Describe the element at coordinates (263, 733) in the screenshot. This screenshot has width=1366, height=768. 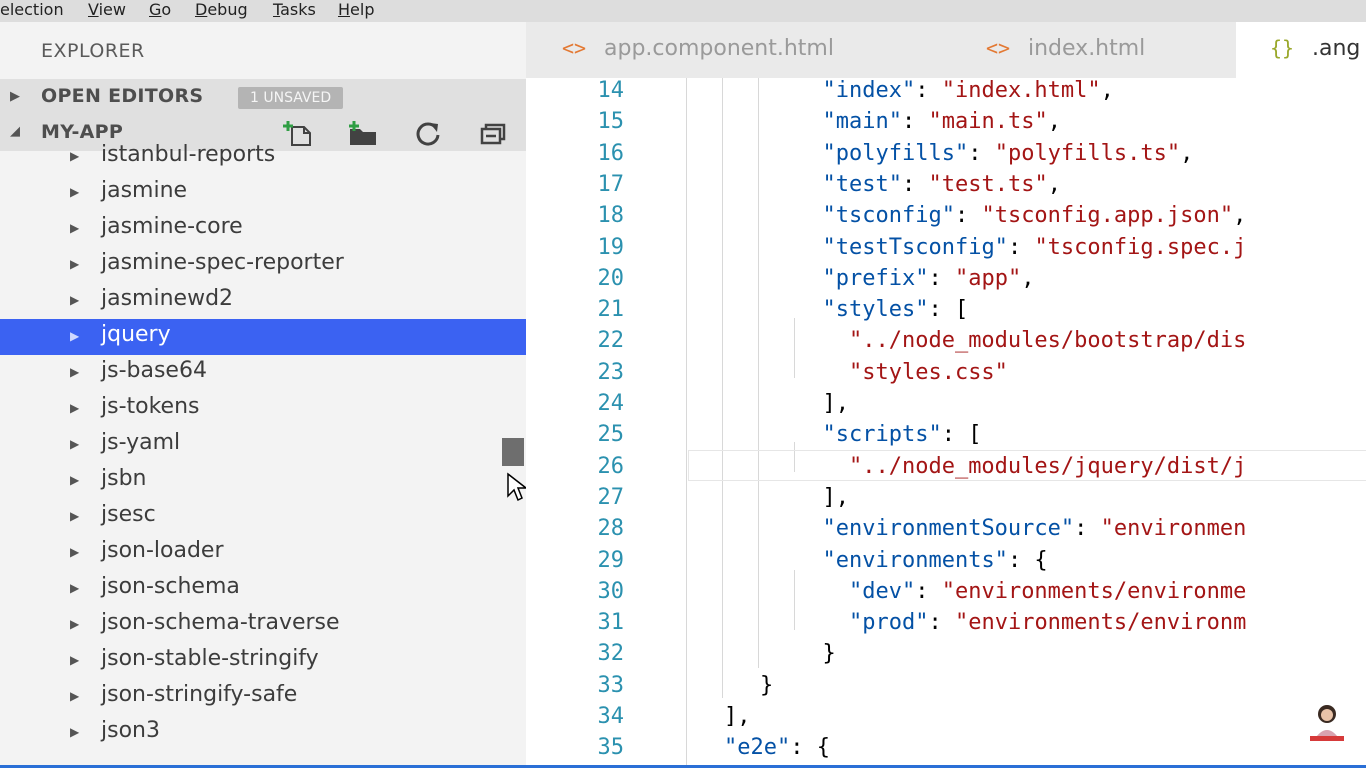
I see `tree-item-folder: ▶ json3` at that location.